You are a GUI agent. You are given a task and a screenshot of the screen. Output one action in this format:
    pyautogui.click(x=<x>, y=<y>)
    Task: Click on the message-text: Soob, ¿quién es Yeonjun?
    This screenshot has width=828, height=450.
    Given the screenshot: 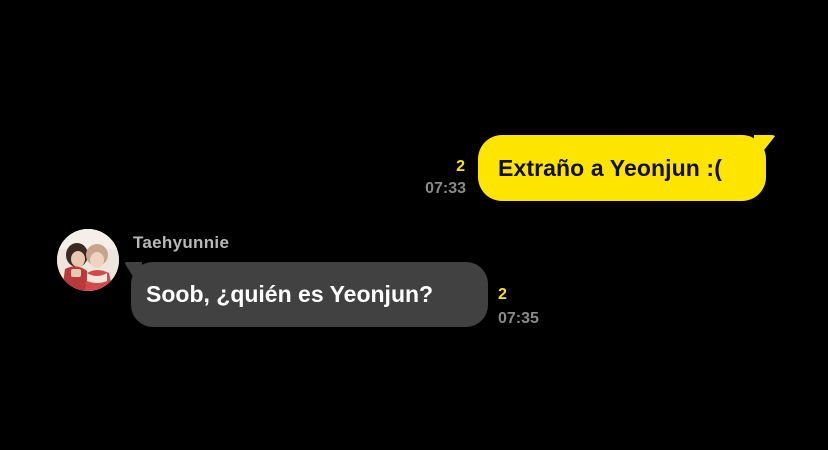 What is the action you would take?
    pyautogui.click(x=290, y=294)
    